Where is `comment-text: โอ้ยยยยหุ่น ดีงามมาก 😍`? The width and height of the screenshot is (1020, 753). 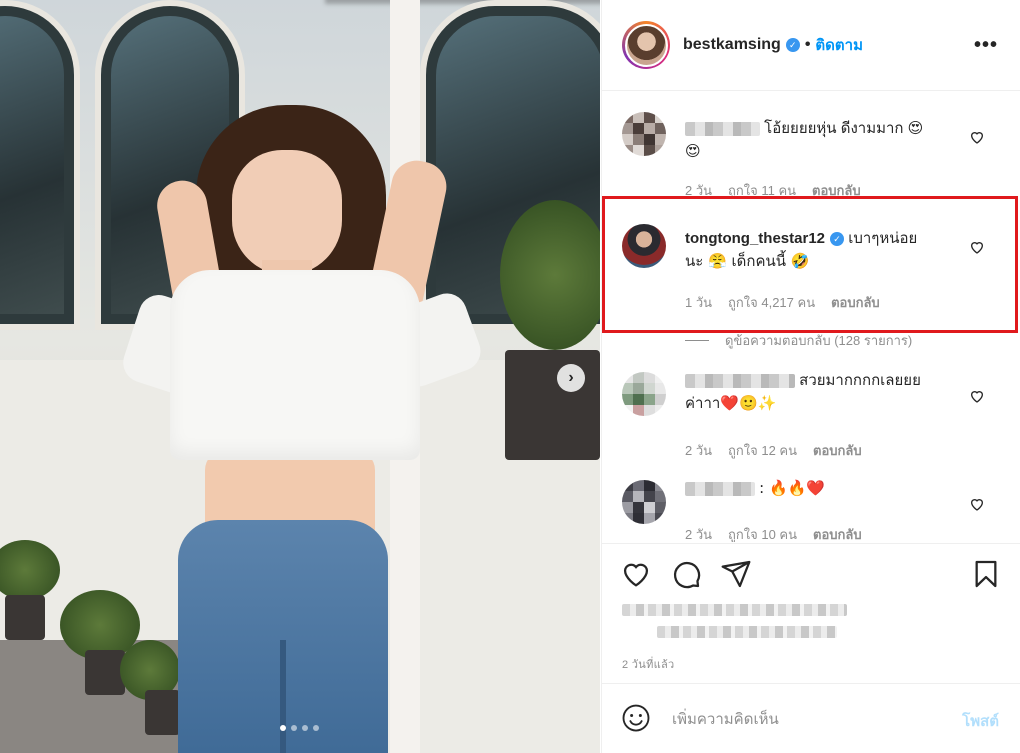
comment-text: โอ้ยยยยหุ่น ดีงามมาก 😍 is located at coordinates (844, 128).